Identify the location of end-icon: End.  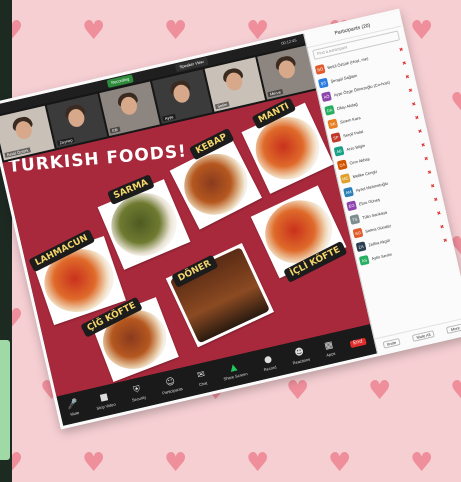
(358, 342).